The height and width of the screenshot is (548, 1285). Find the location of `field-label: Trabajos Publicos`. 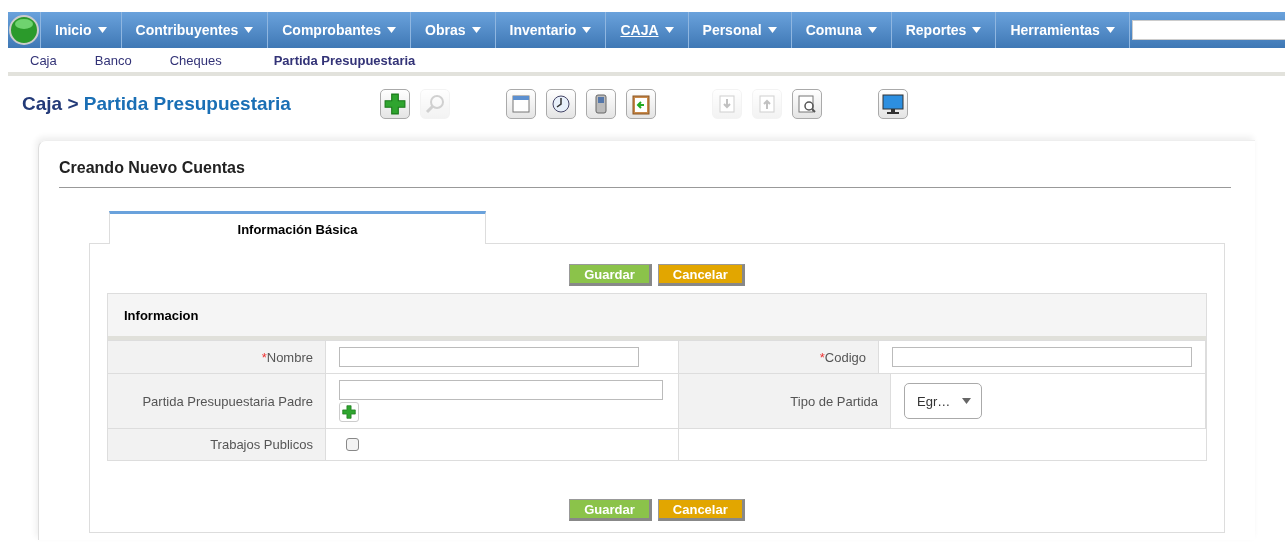

field-label: Trabajos Publicos is located at coordinates (217, 444).